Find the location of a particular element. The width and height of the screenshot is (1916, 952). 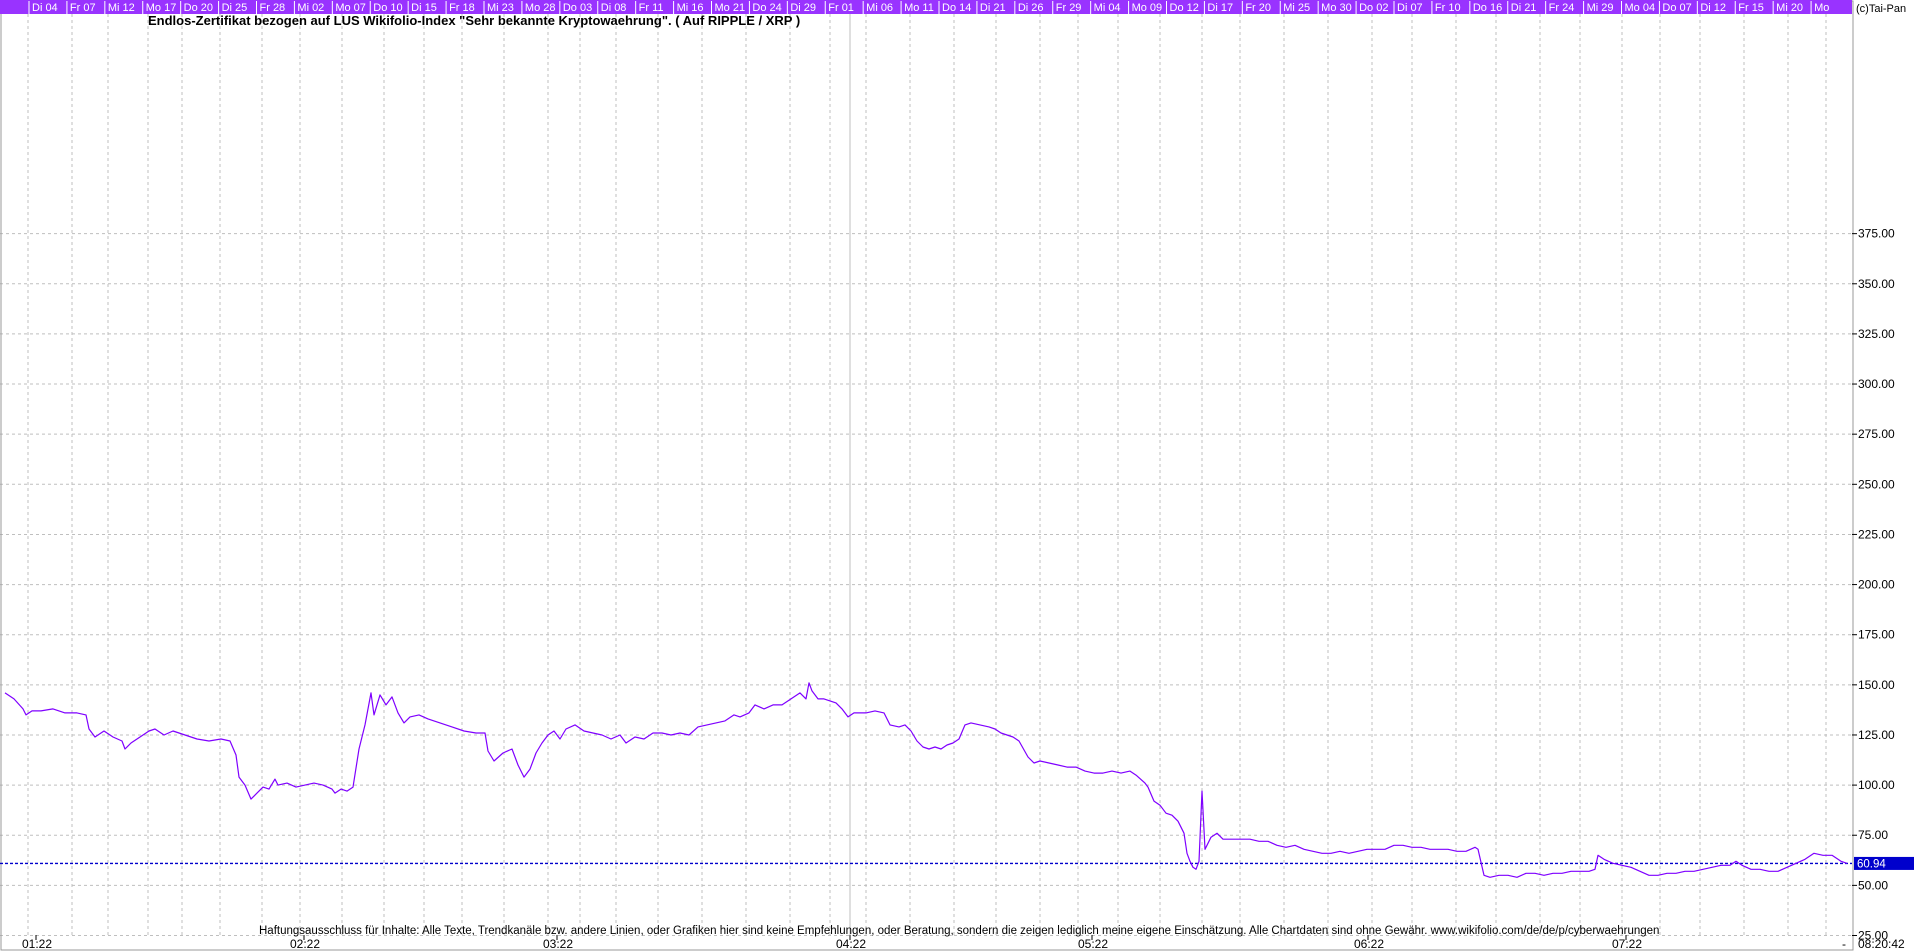

y-tick-label: 75.00 is located at coordinates (1873, 835).